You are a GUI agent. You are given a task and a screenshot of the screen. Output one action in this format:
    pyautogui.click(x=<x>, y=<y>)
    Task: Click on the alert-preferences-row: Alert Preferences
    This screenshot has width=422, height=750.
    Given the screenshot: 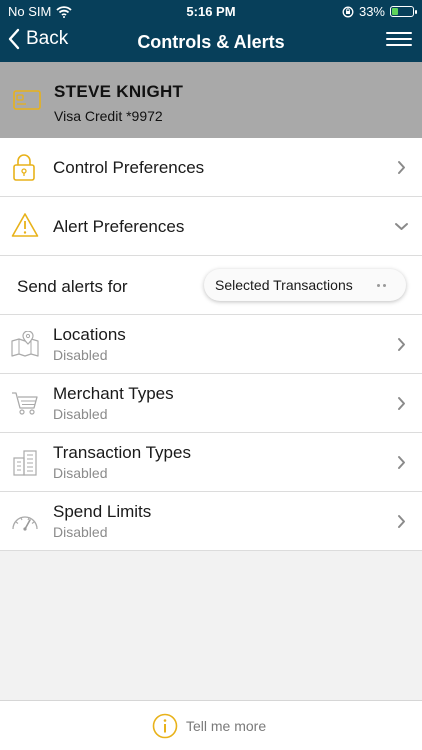 What is the action you would take?
    pyautogui.click(x=211, y=226)
    